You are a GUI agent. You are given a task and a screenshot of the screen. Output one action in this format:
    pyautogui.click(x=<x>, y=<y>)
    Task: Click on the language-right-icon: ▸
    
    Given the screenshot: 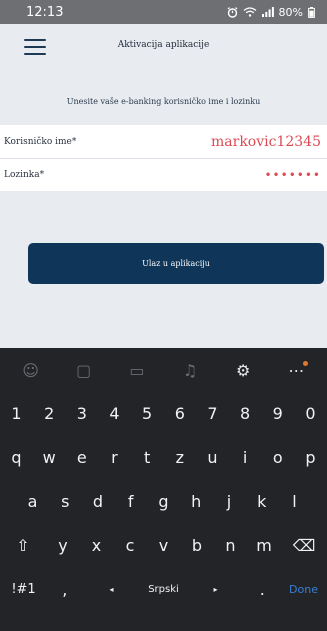 What is the action you would take?
    pyautogui.click(x=215, y=589)
    